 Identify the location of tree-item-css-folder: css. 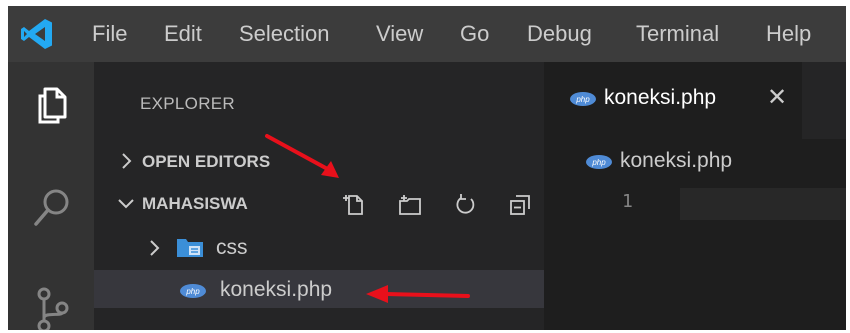
(319, 247).